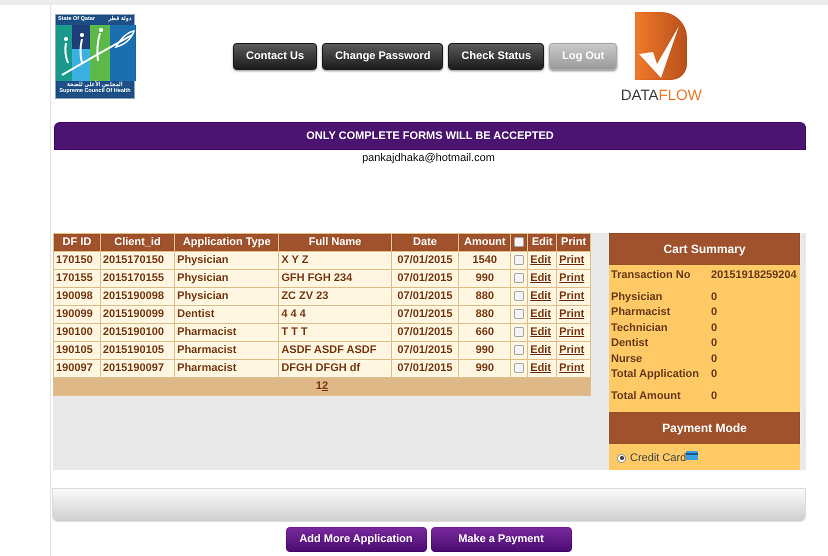  I want to click on summary-label: Nurse, so click(627, 359).